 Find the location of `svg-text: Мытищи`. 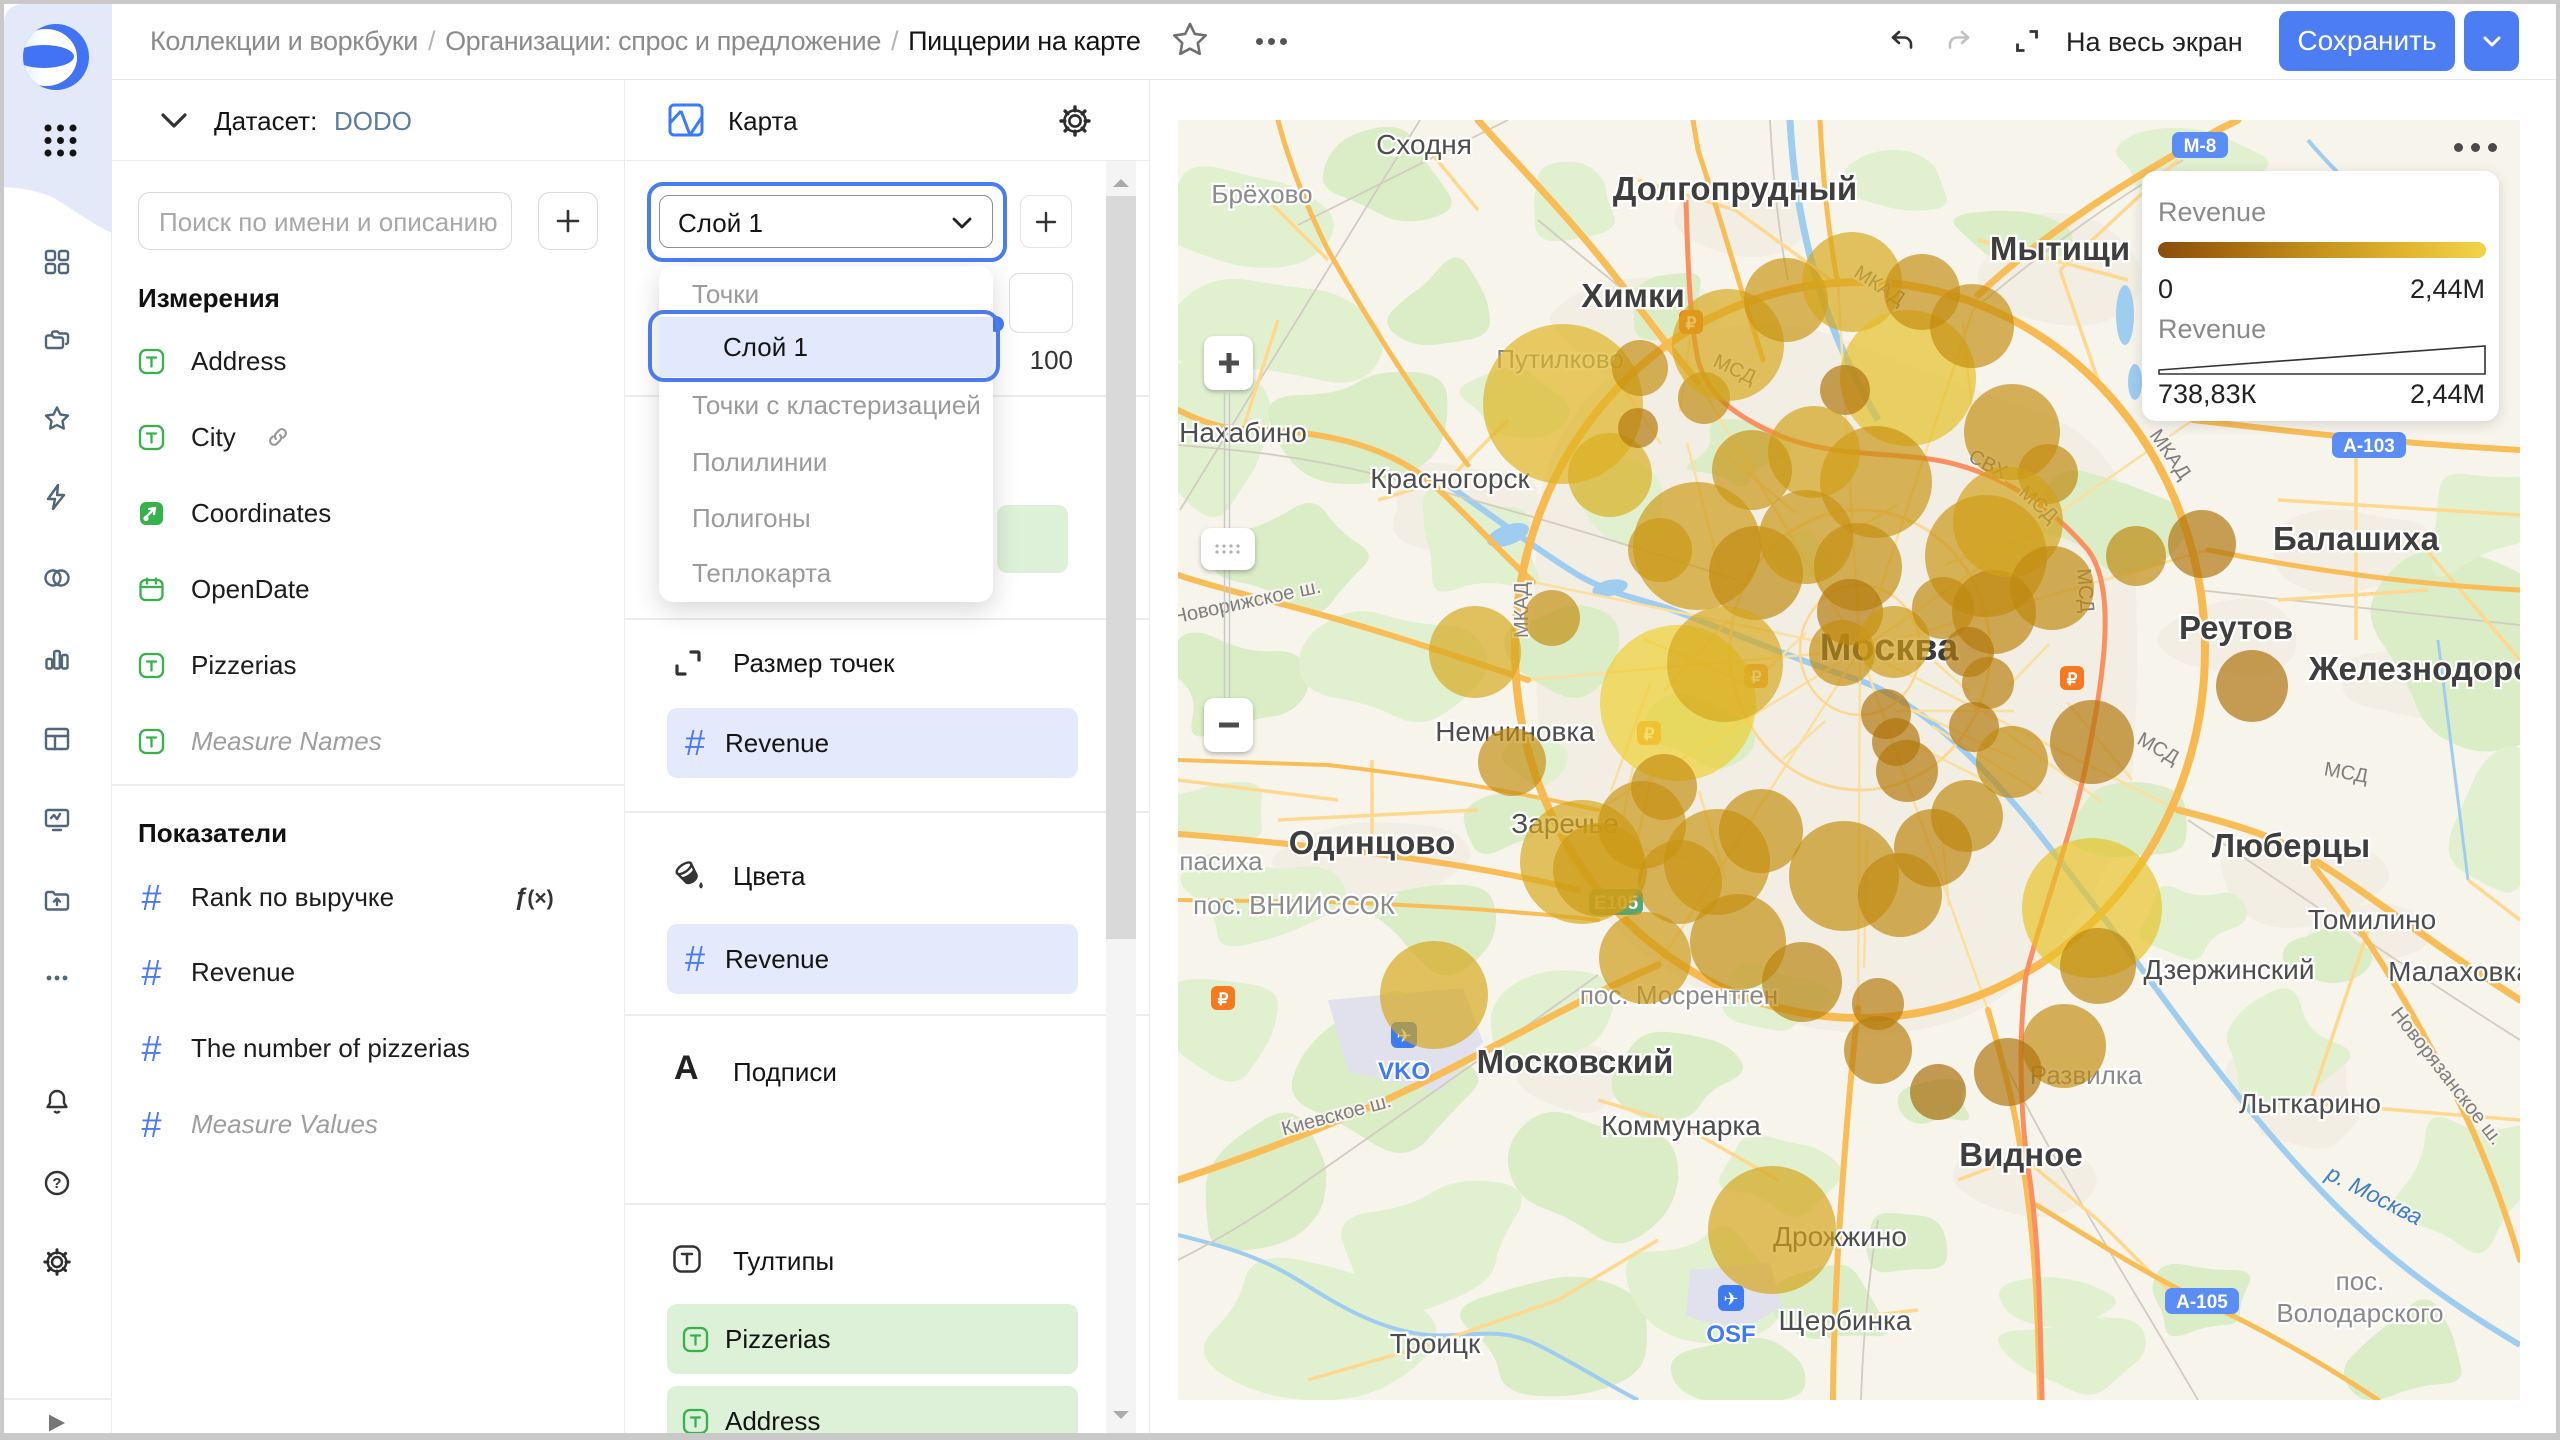

svg-text: Мытищи is located at coordinates (2060, 248).